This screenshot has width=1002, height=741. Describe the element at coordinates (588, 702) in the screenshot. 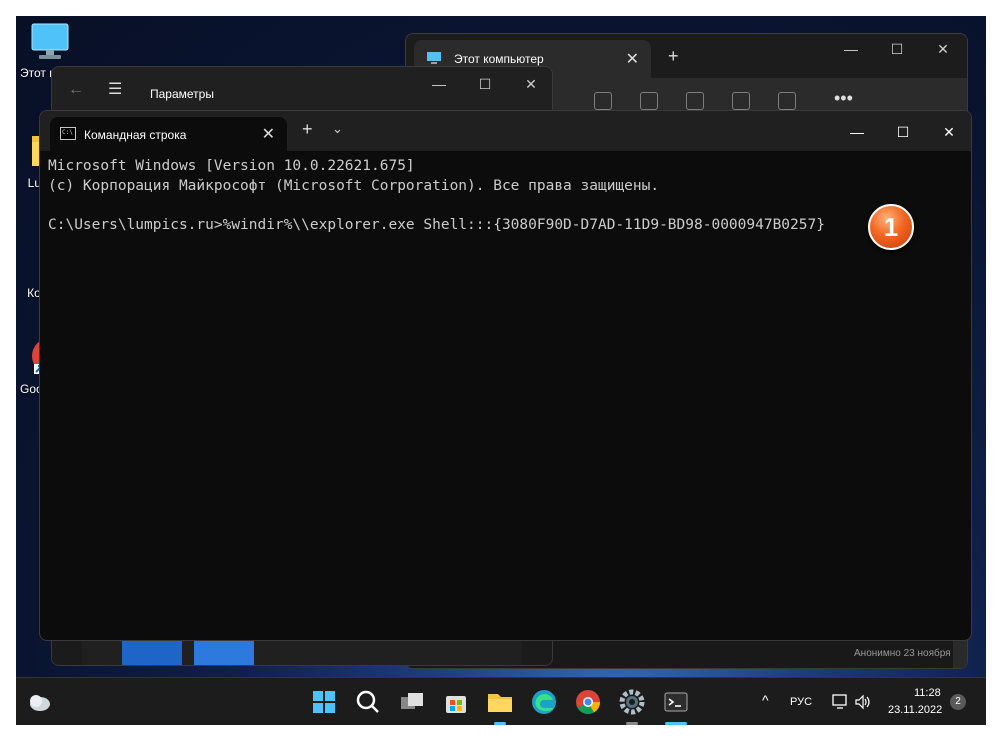

I see `chrome-icon` at that location.